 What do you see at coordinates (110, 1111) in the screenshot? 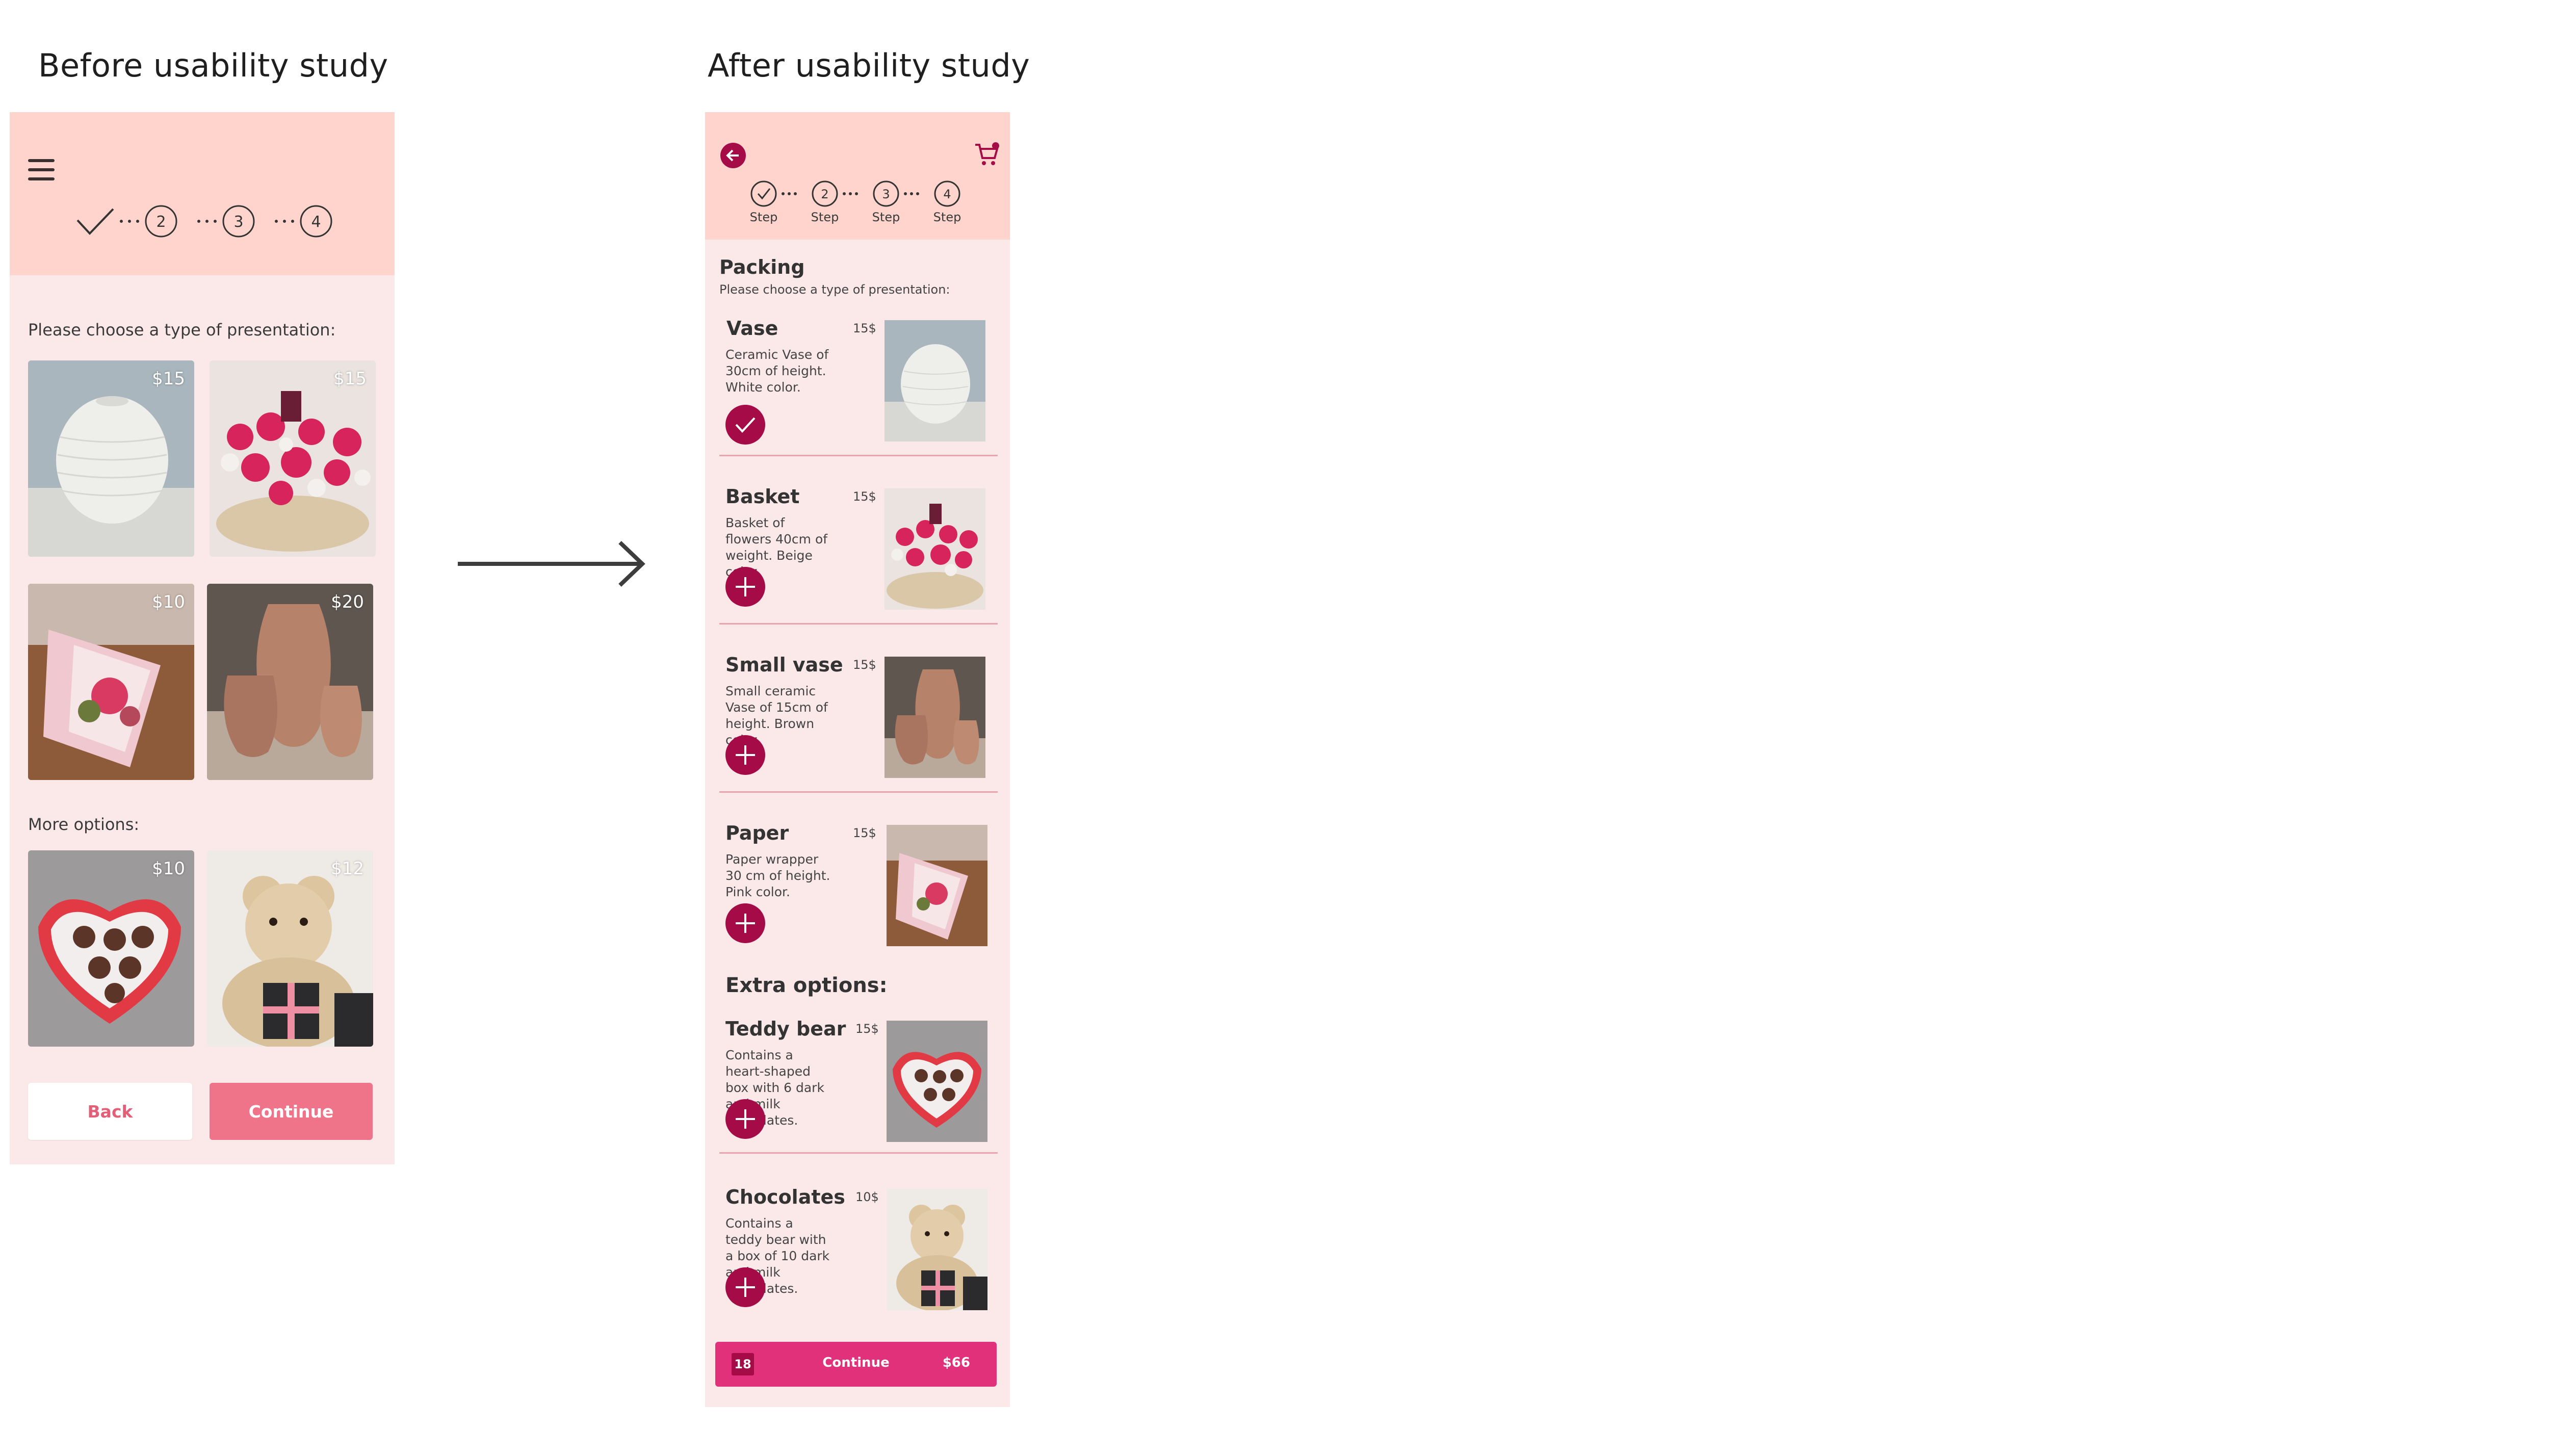
I see `back-button: Back` at bounding box center [110, 1111].